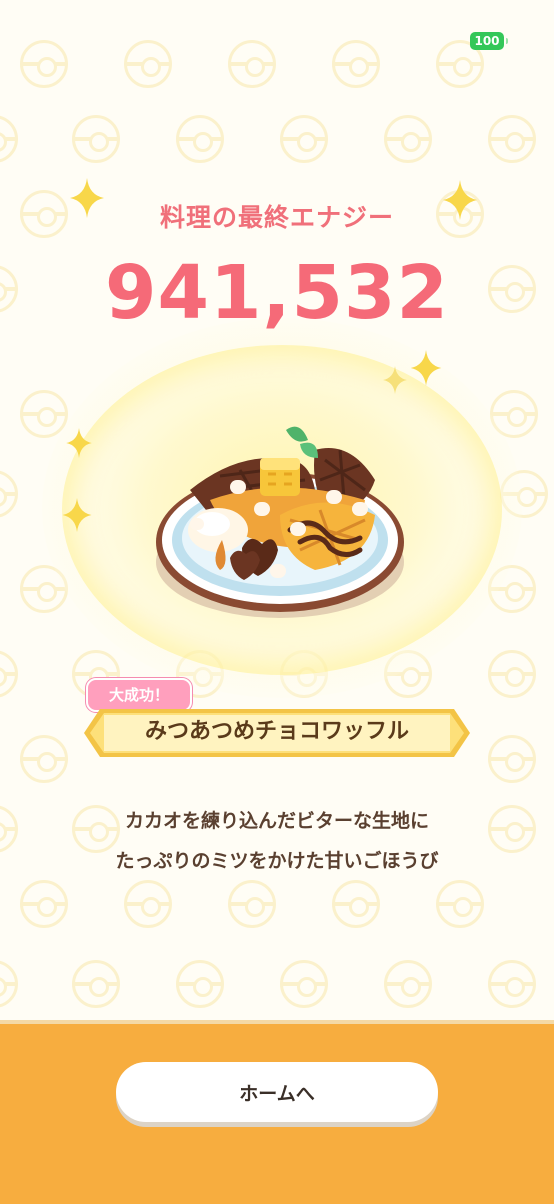 Image resolution: width=554 pixels, height=1204 pixels. I want to click on dish-name: みつあつめチョコワッフル, so click(276, 731).